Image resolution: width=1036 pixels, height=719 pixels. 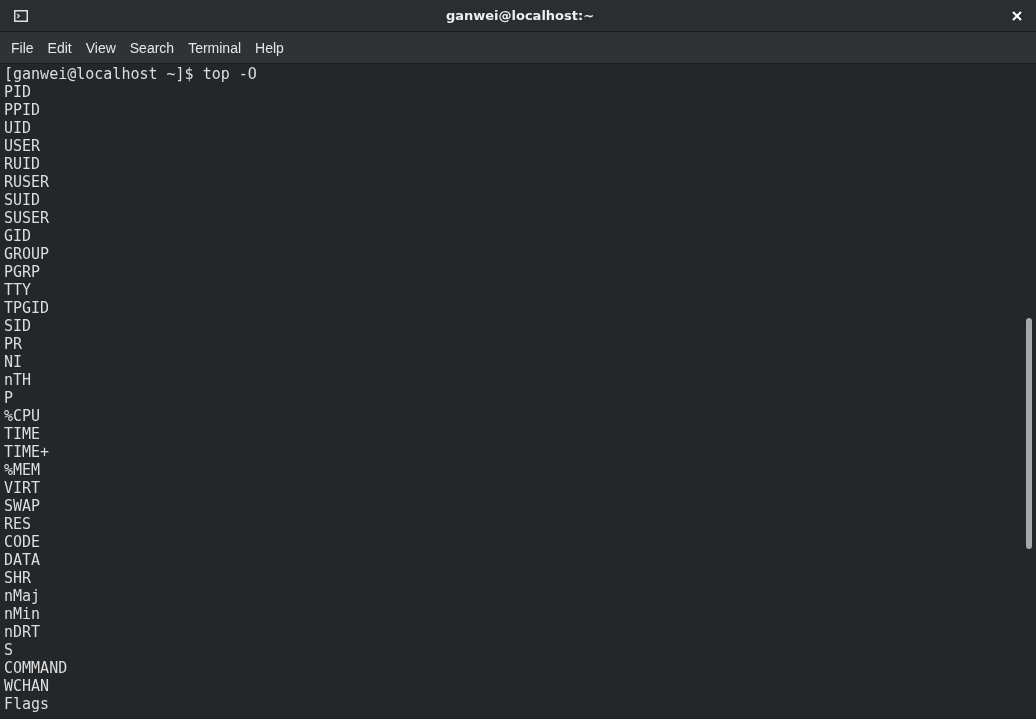 What do you see at coordinates (18, 380) in the screenshot?
I see `terminal-line: nTH` at bounding box center [18, 380].